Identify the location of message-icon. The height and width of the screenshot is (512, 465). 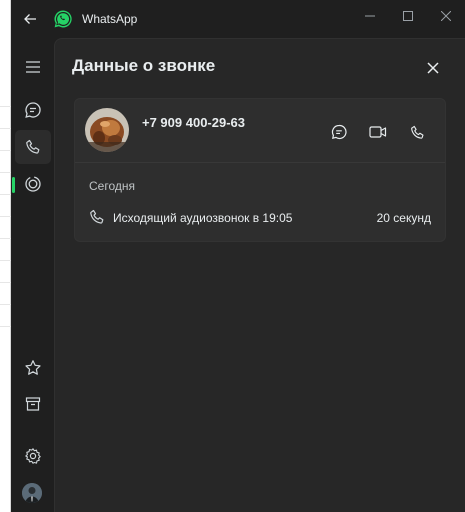
(339, 132).